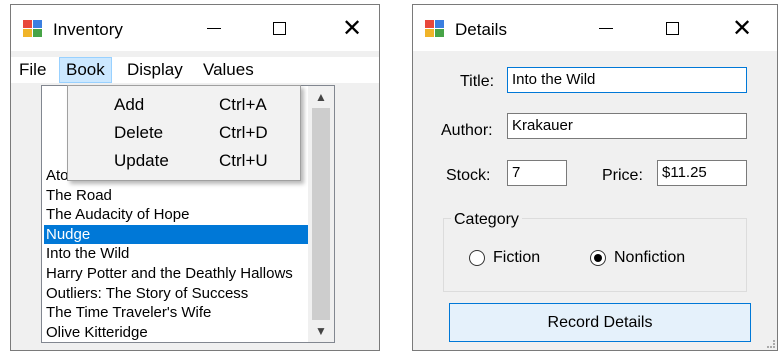 The image size is (783, 361). I want to click on stock-label: Stock:, so click(468, 175).